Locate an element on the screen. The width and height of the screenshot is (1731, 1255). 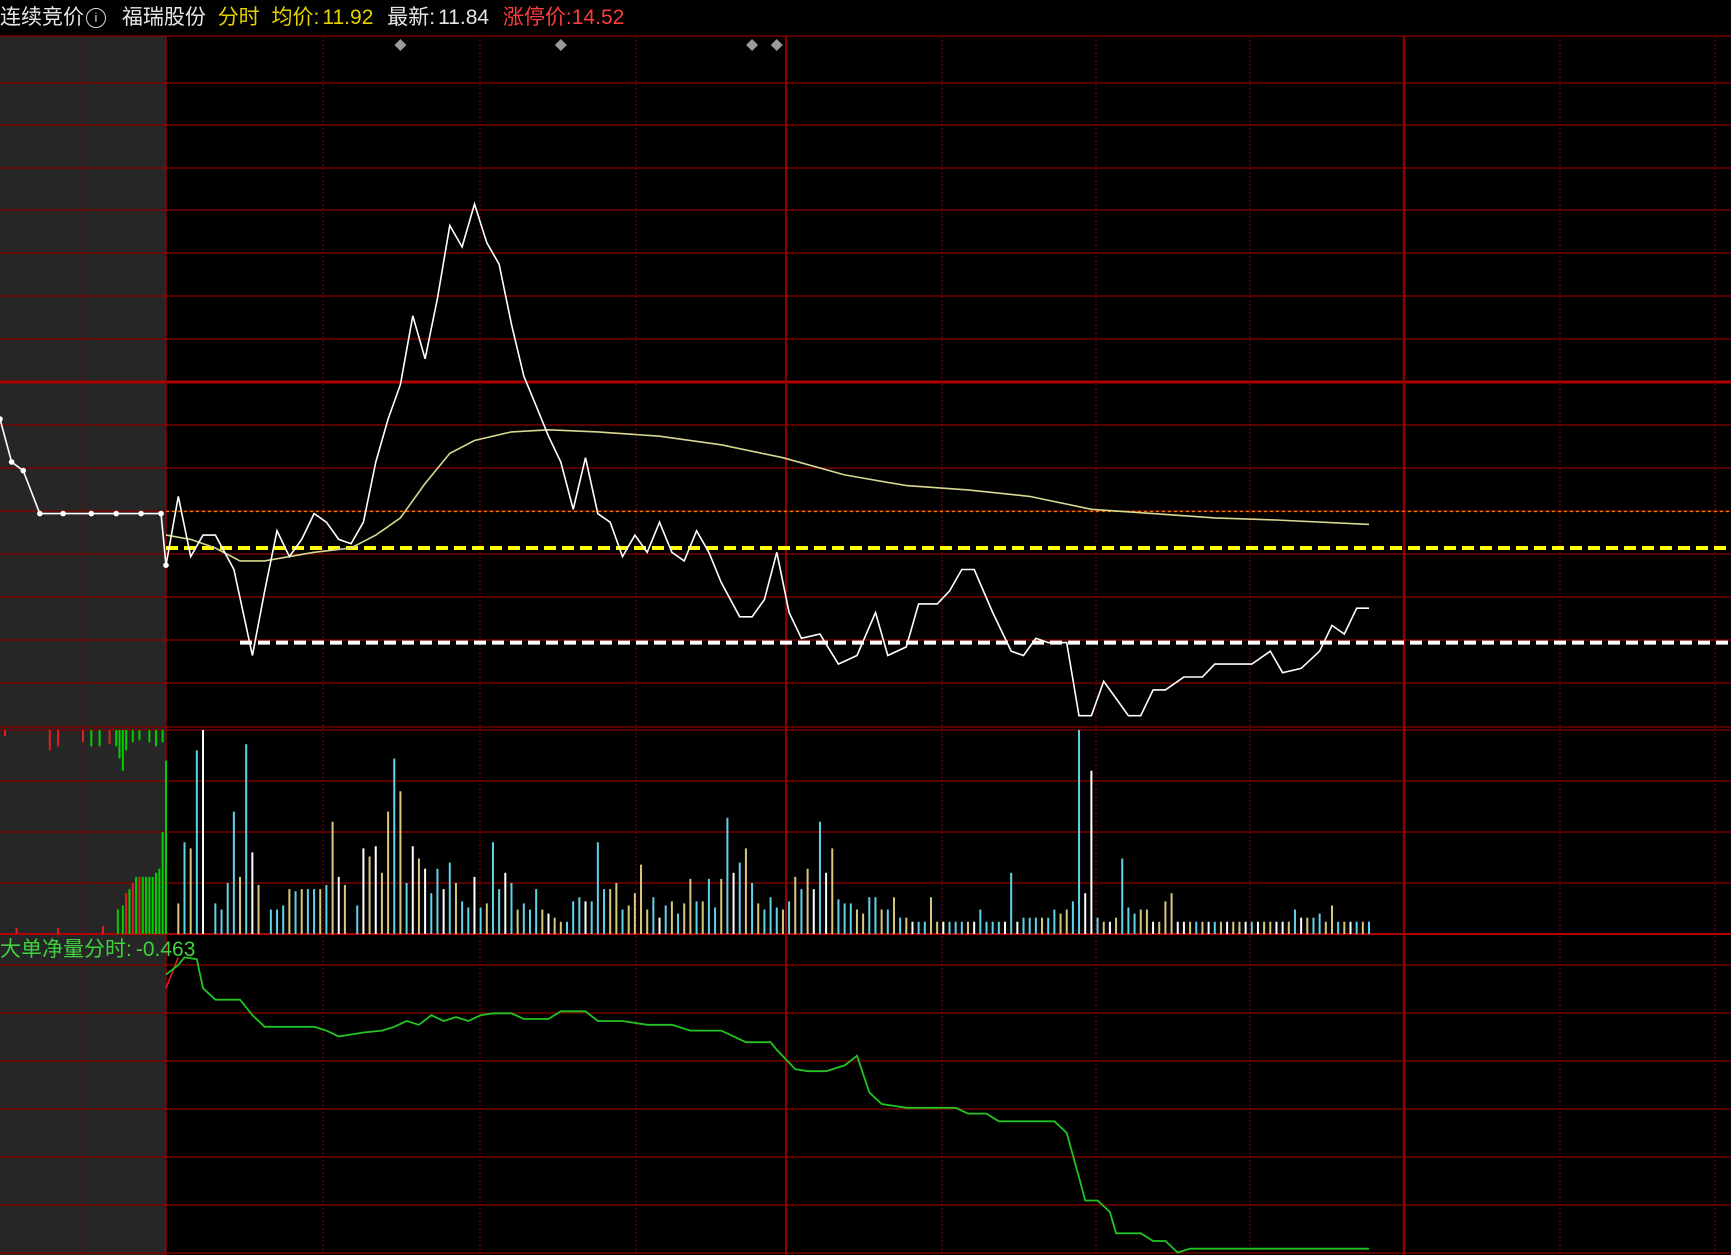
net-volume-value: -0.463 is located at coordinates (165, 949).